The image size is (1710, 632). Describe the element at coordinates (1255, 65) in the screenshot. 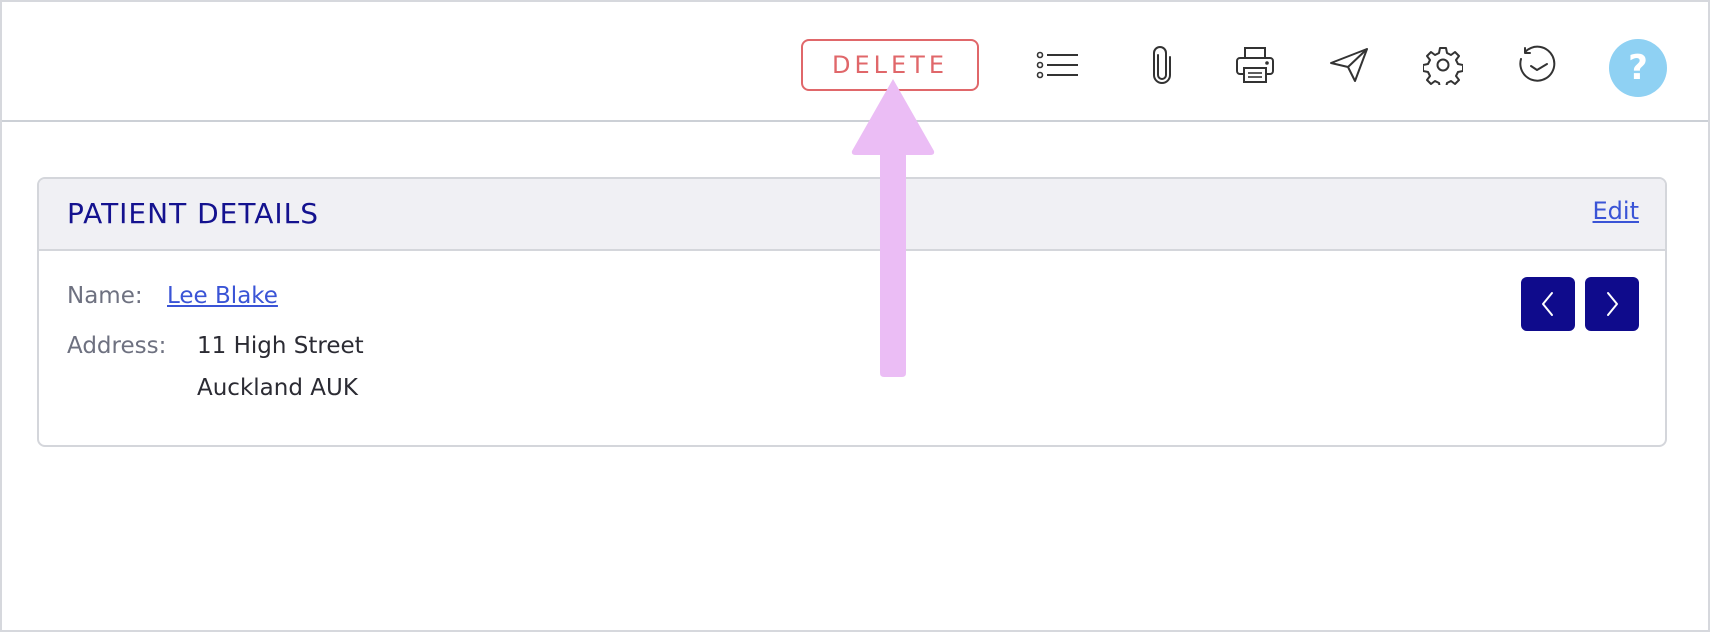

I see `printer-icon` at that location.